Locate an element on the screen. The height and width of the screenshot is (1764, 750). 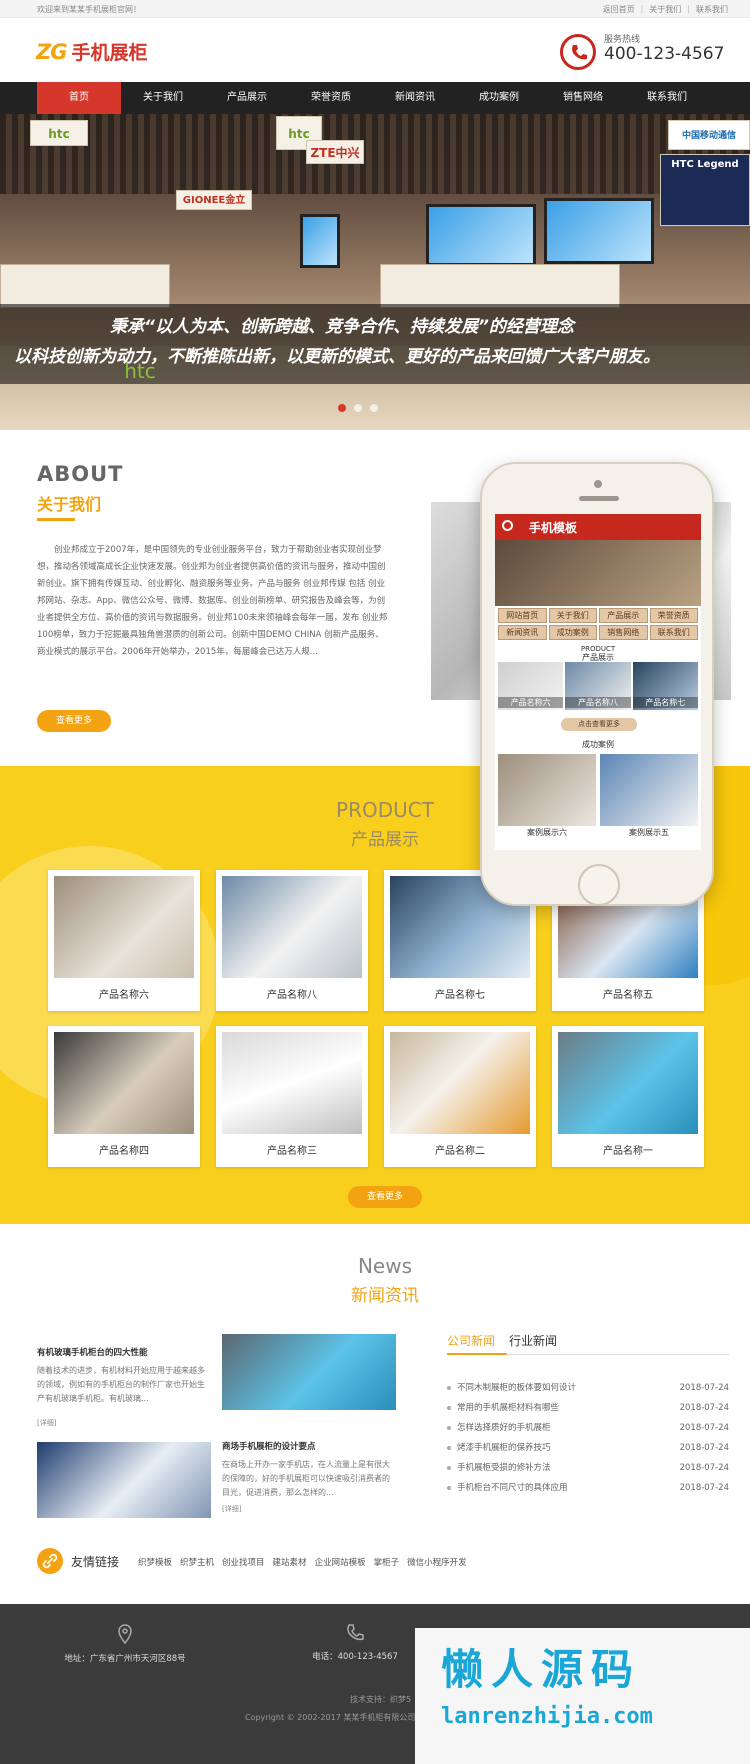
news-list-item: 手机柜台不同尺寸的具体应用 2018-07-24 is located at coordinates (588, 1488).